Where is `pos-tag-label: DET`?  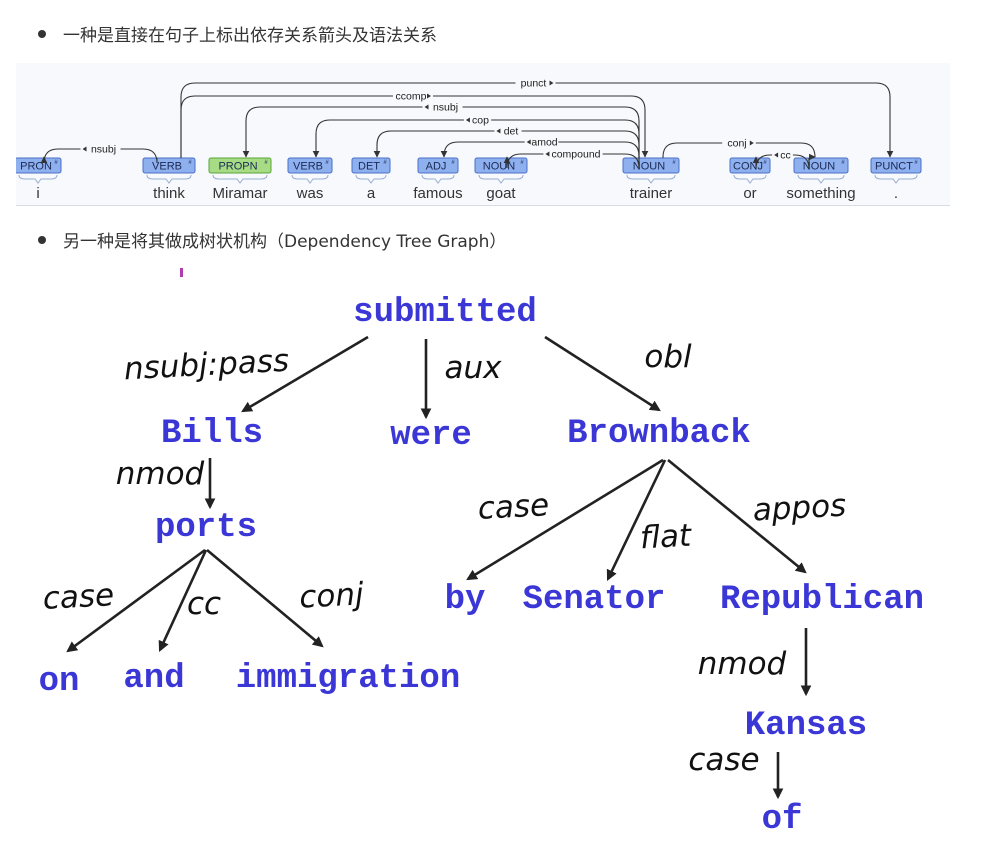
pos-tag-label: DET is located at coordinates (369, 167).